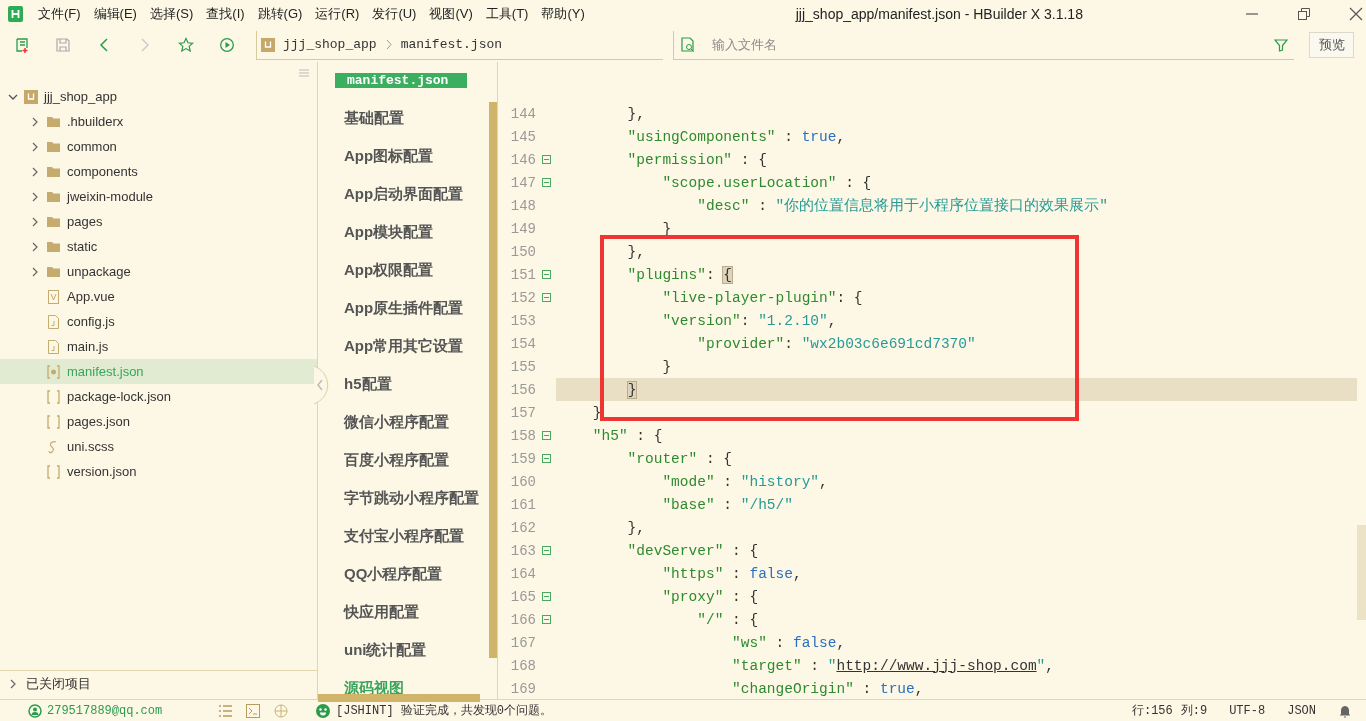 The image size is (1366, 721). Describe the element at coordinates (381, 612) in the screenshot. I see `settings-nav-item: 快应用配置` at that location.